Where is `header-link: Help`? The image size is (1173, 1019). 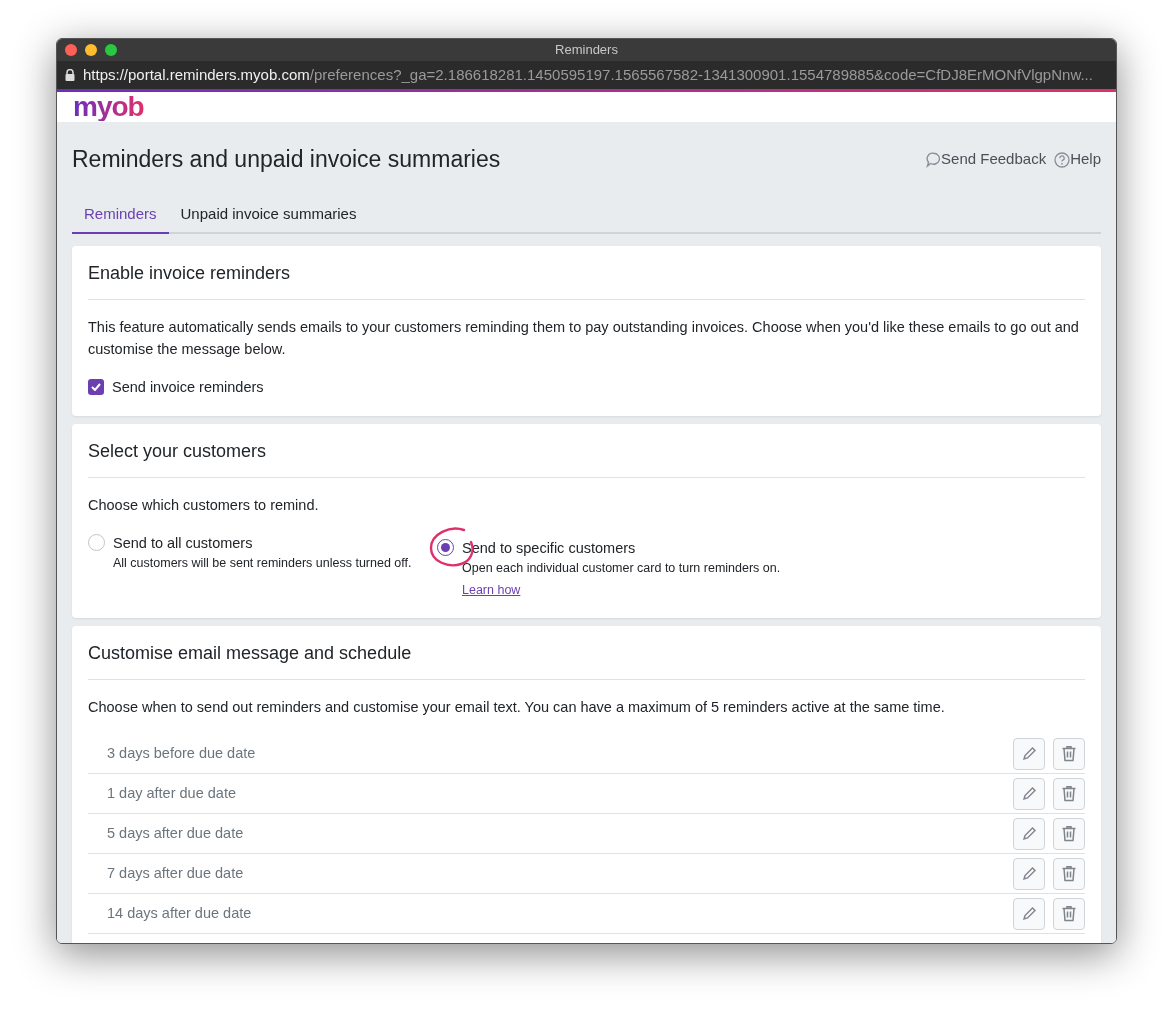
header-link: Help is located at coordinates (1077, 159).